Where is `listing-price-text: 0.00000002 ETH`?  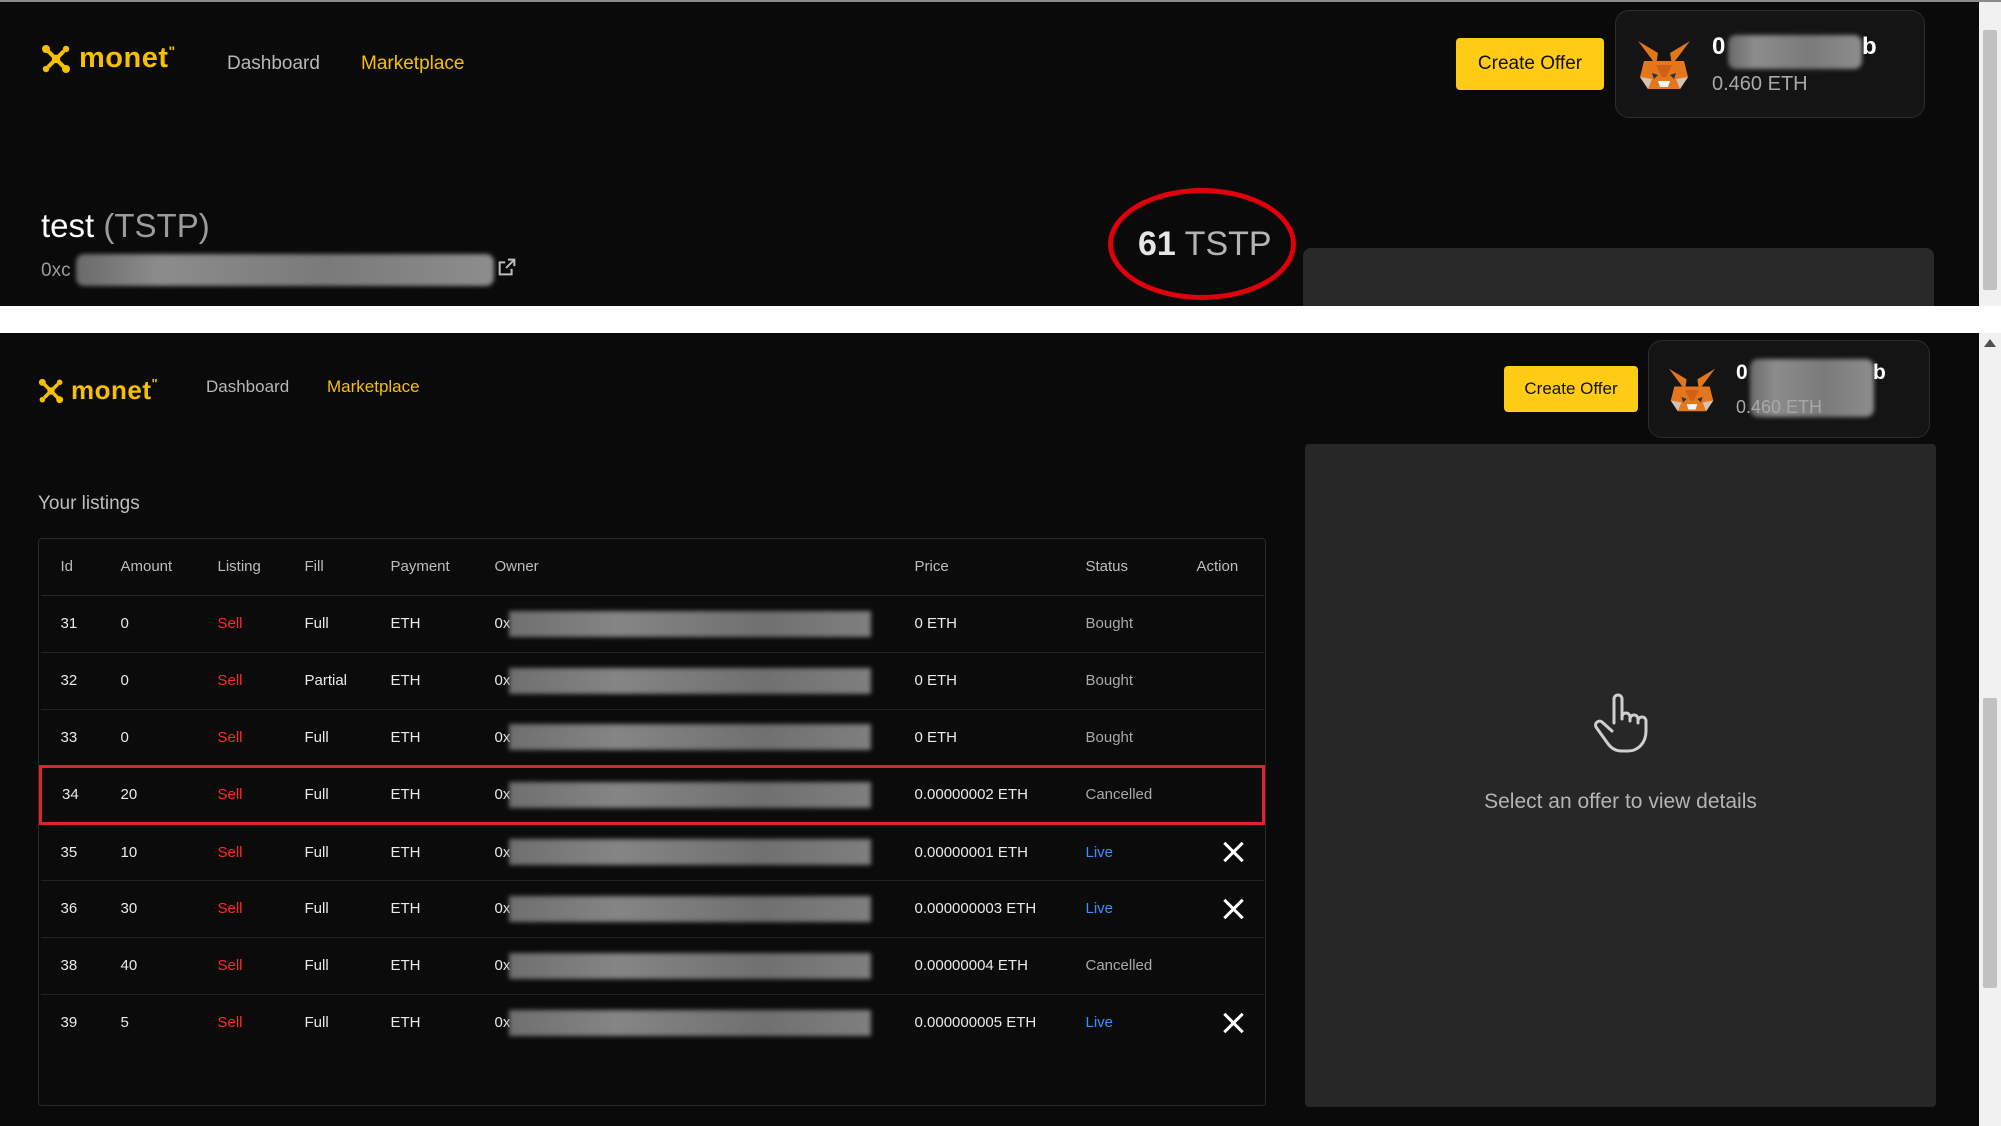
listing-price-text: 0.00000002 ETH is located at coordinates (971, 794).